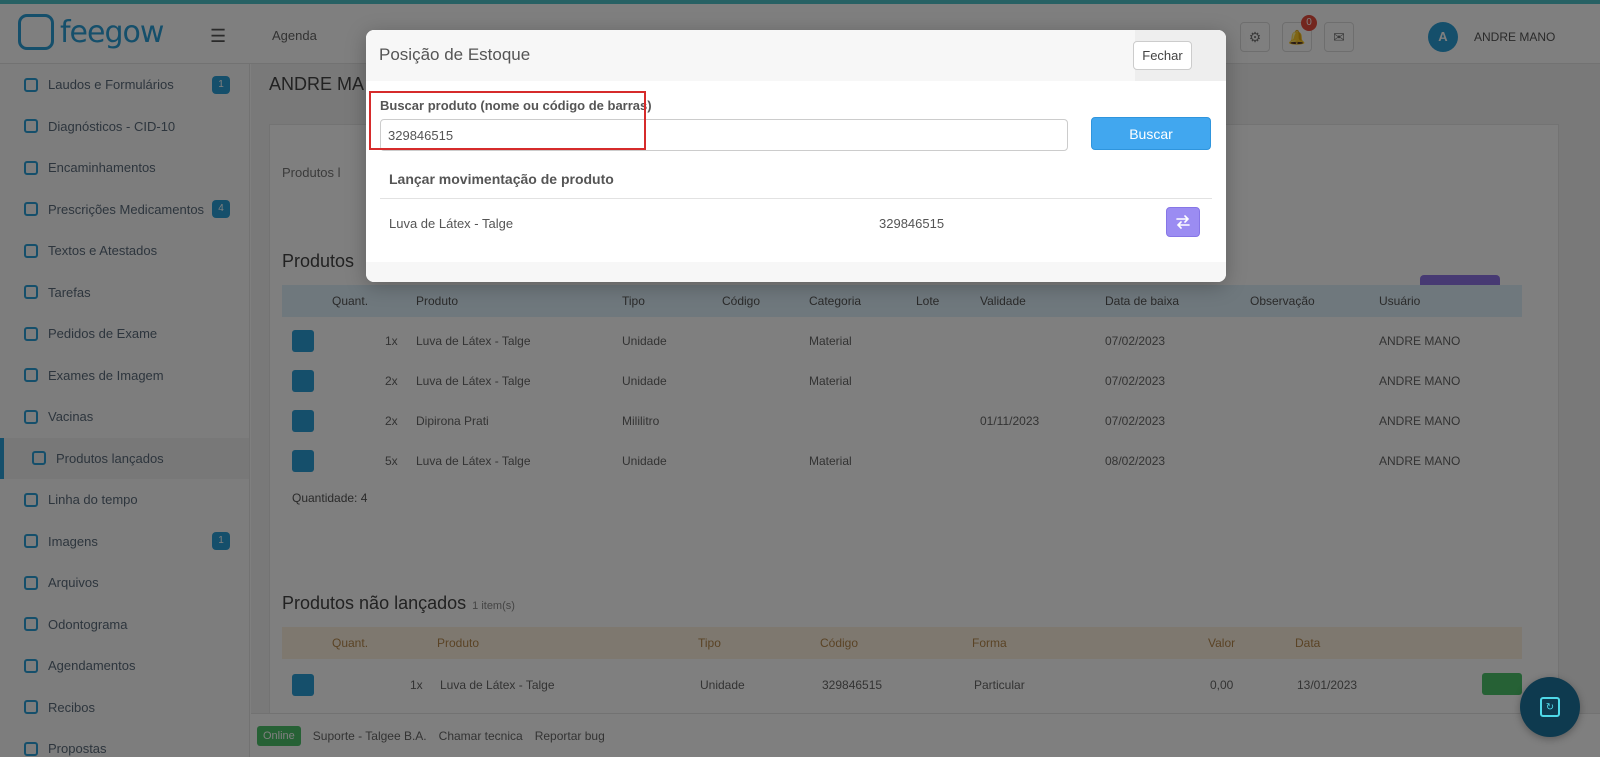 The height and width of the screenshot is (757, 1600). What do you see at coordinates (724, 135) in the screenshot?
I see `product-search-input` at bounding box center [724, 135].